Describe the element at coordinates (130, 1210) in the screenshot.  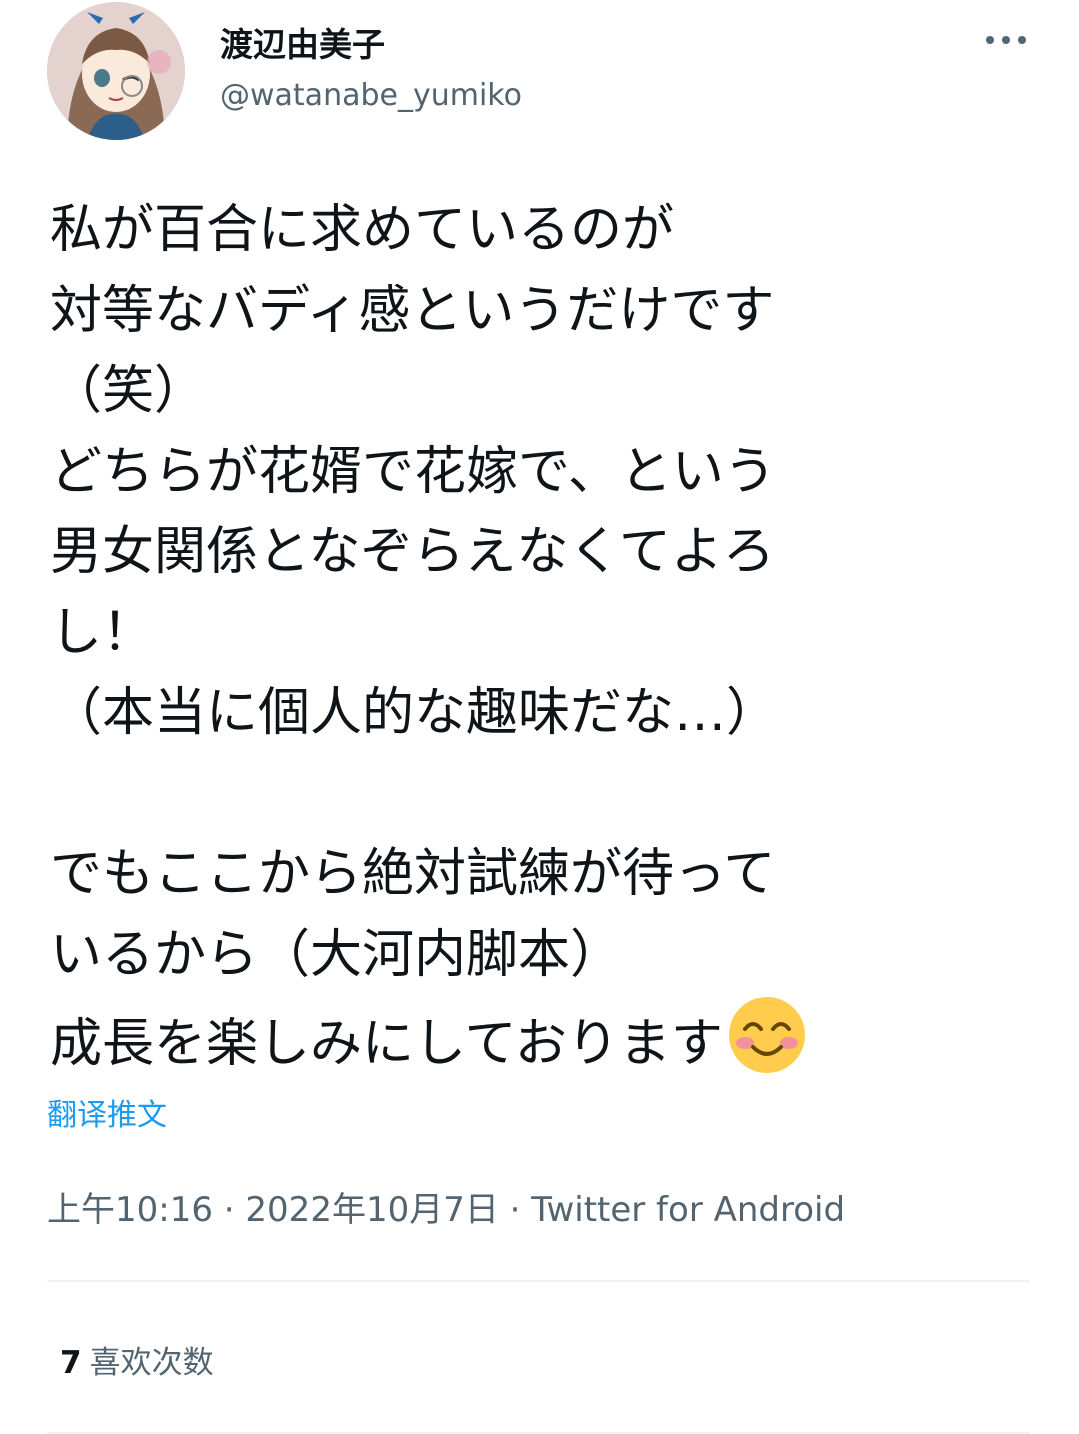
I see `tweet-time: 上午10:16` at that location.